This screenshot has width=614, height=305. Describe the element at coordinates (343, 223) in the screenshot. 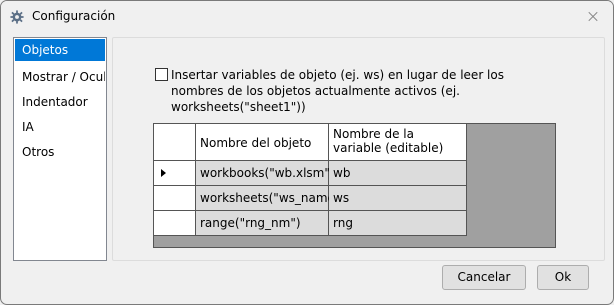

I see `grid-cell-variable-text: rng` at that location.